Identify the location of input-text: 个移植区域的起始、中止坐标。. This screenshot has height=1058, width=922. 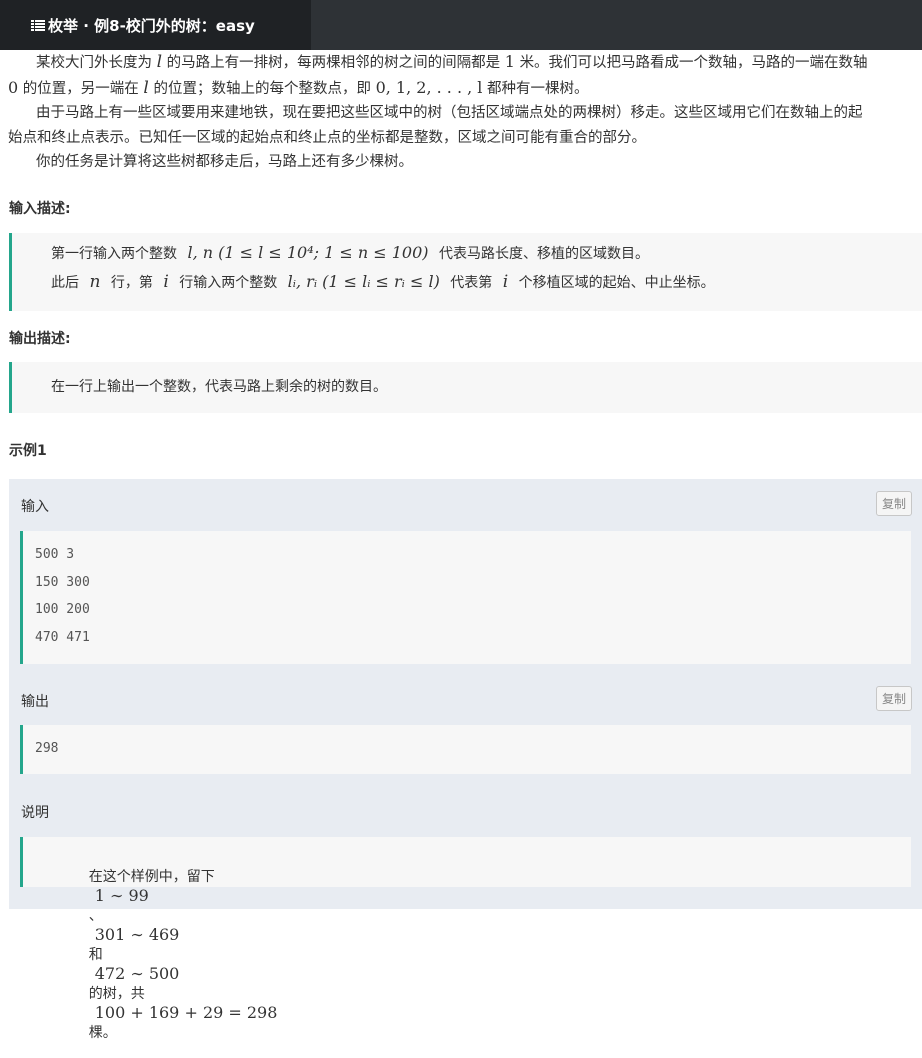
(616, 283).